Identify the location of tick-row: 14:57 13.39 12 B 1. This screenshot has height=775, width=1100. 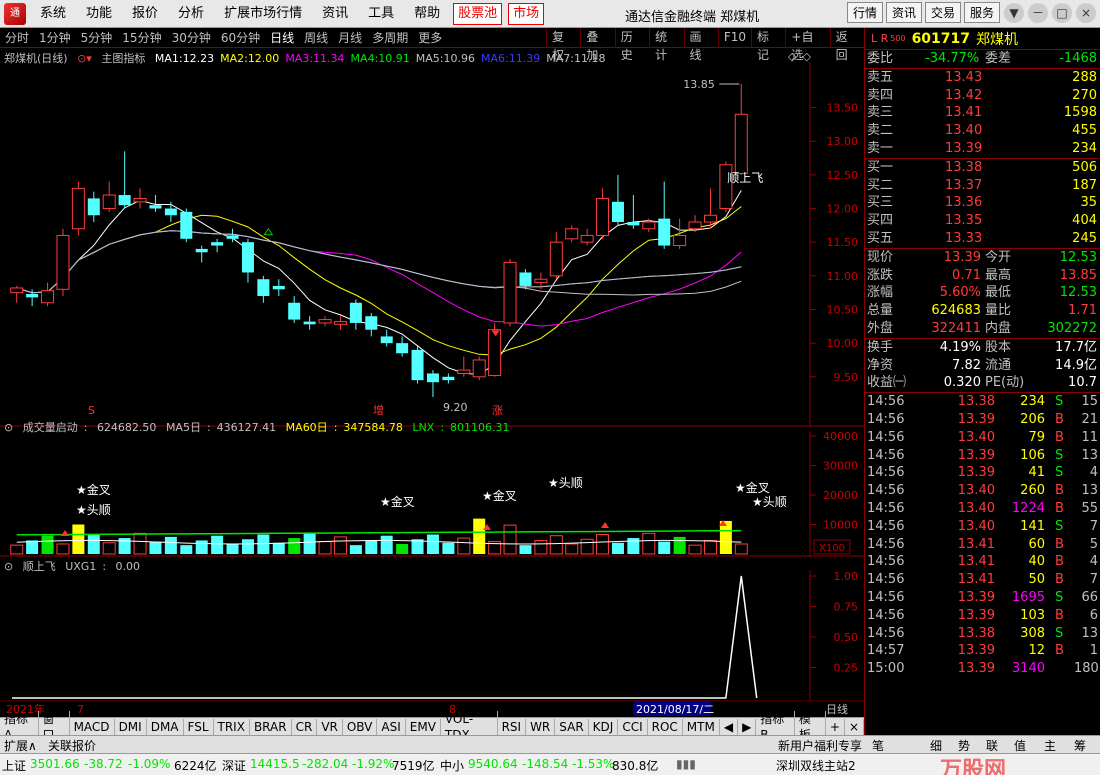
(982, 651).